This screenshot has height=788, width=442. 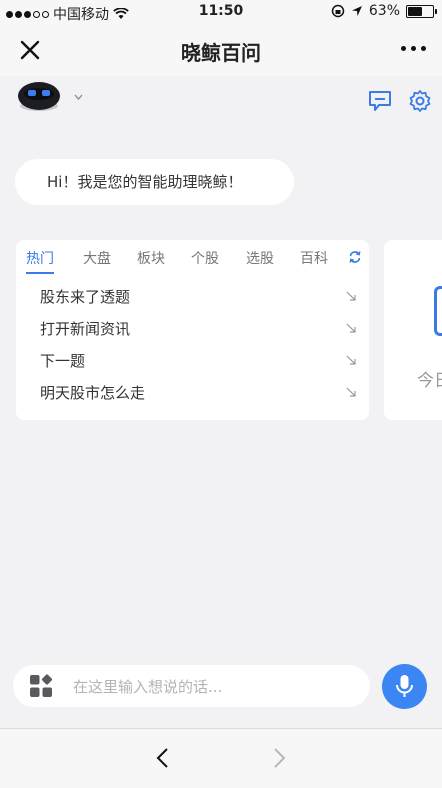 I want to click on back-icon, so click(x=163, y=758).